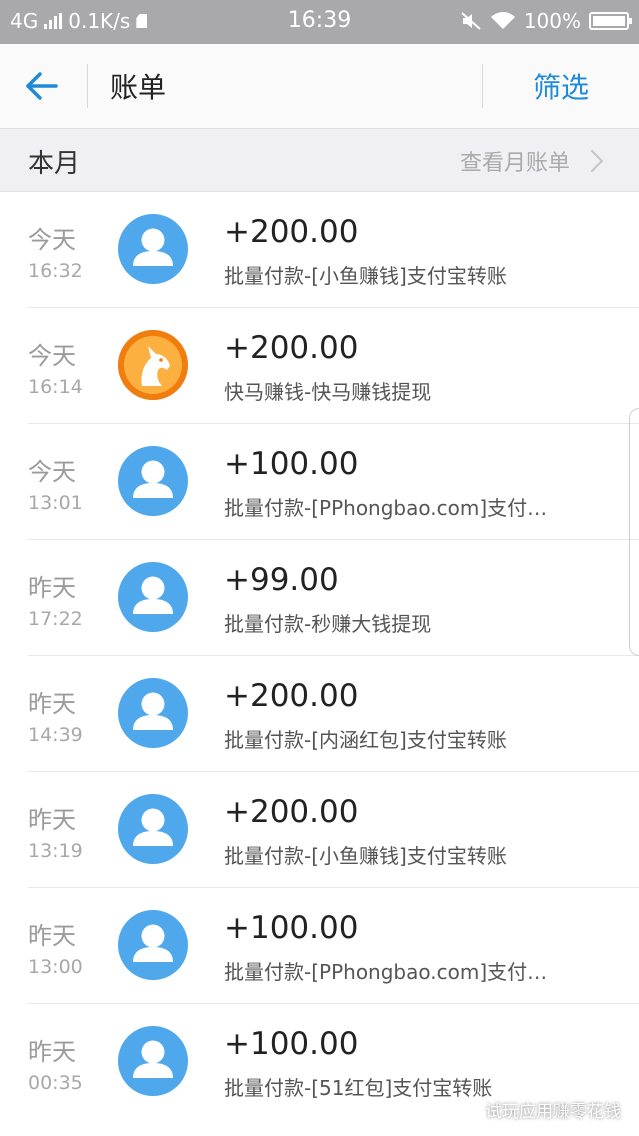 The width and height of the screenshot is (639, 1136). I want to click on back-arrow-icon, so click(42, 86).